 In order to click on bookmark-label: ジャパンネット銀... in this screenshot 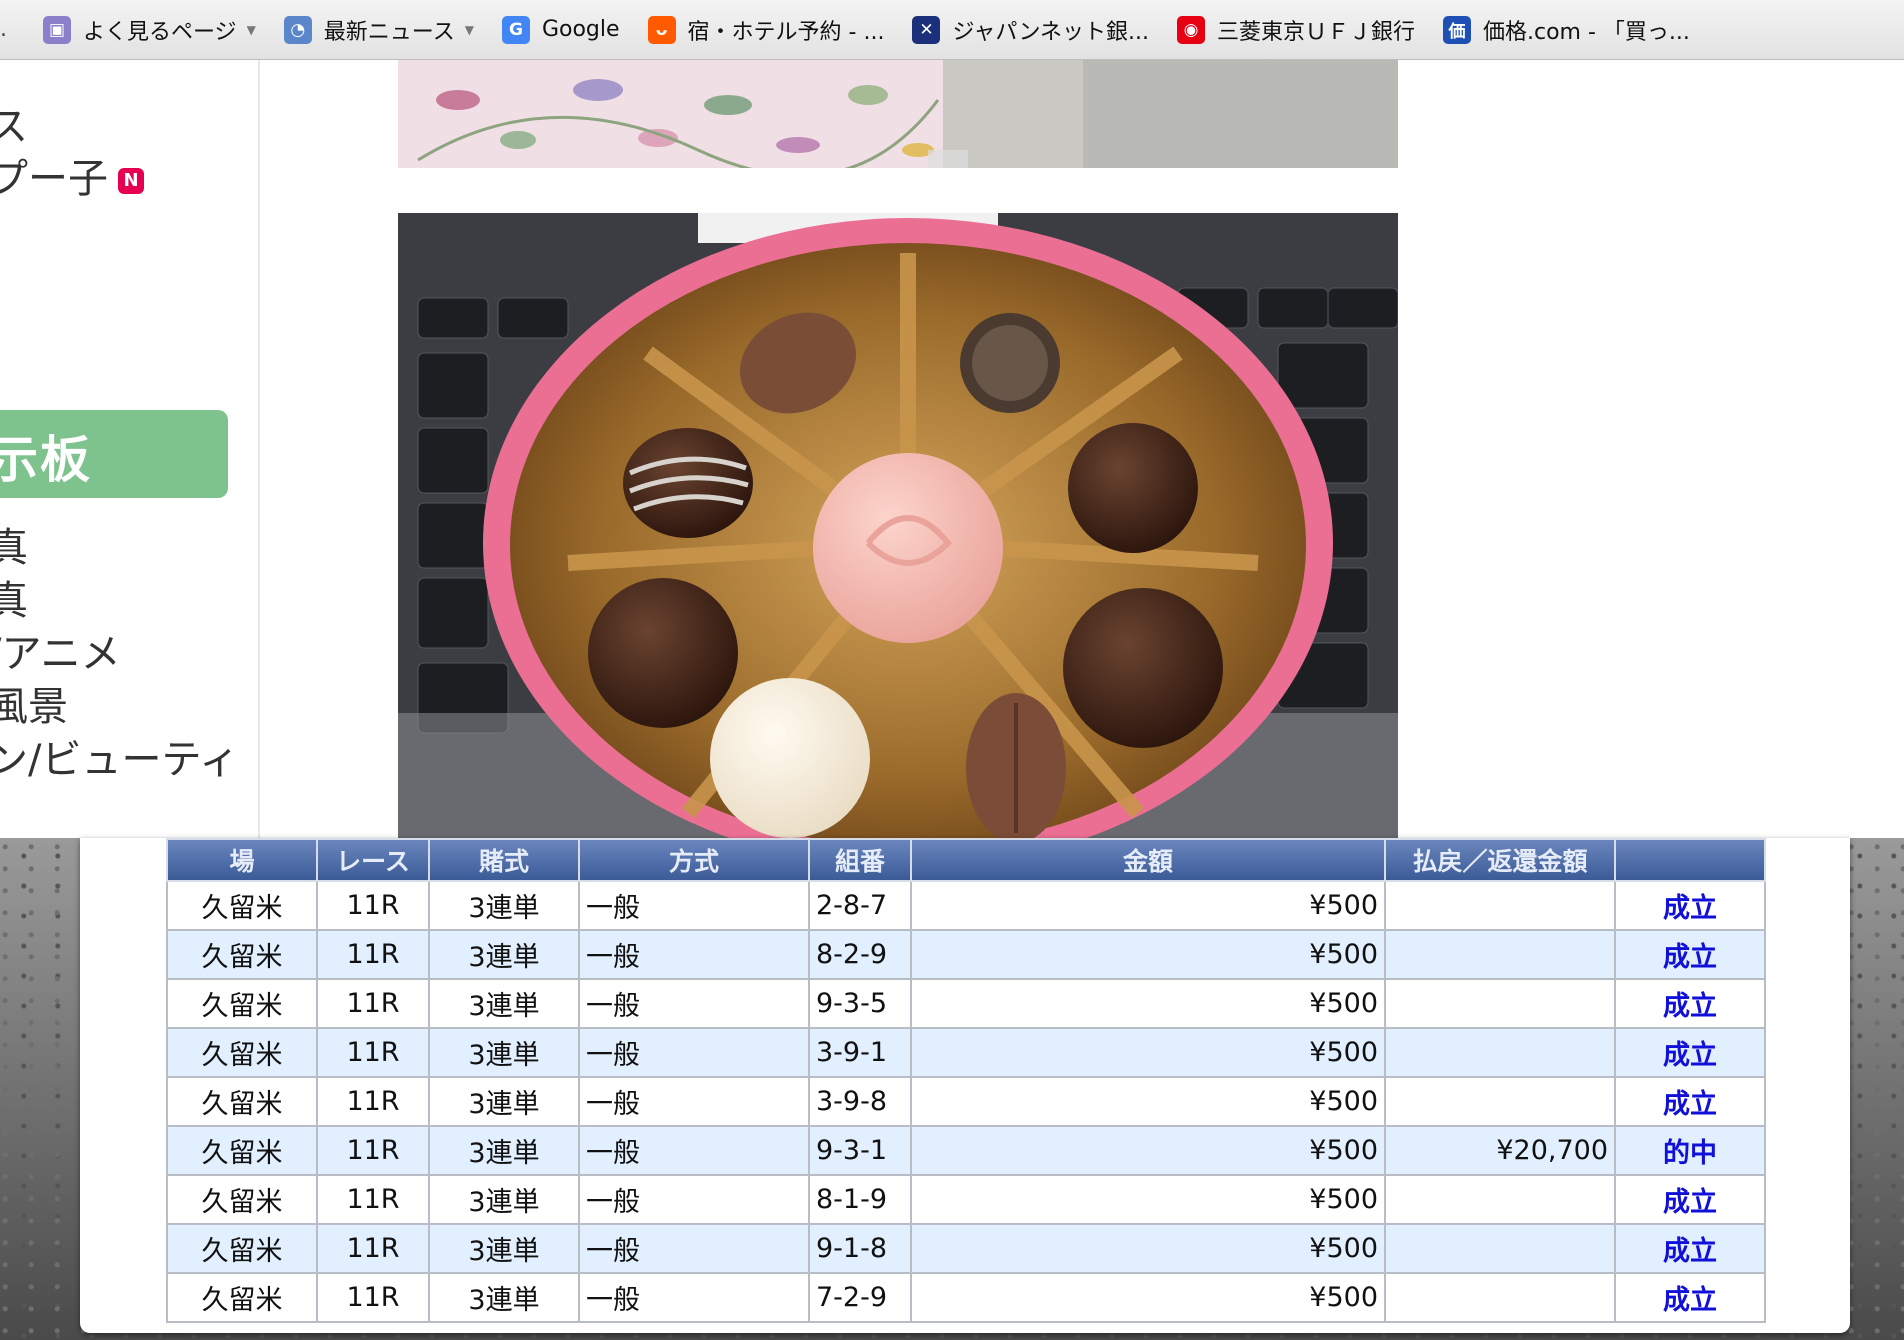, I will do `click(1050, 32)`.